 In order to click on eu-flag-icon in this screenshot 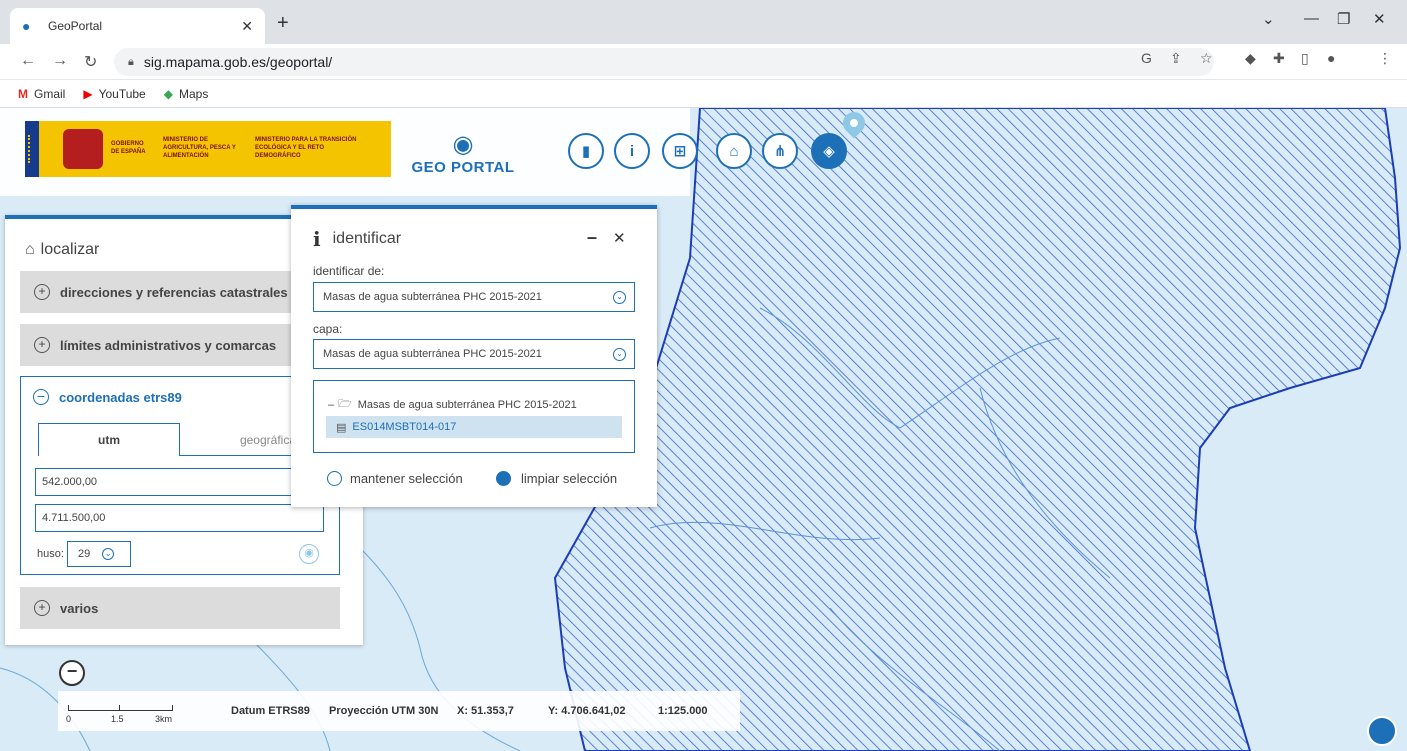, I will do `click(32, 149)`.